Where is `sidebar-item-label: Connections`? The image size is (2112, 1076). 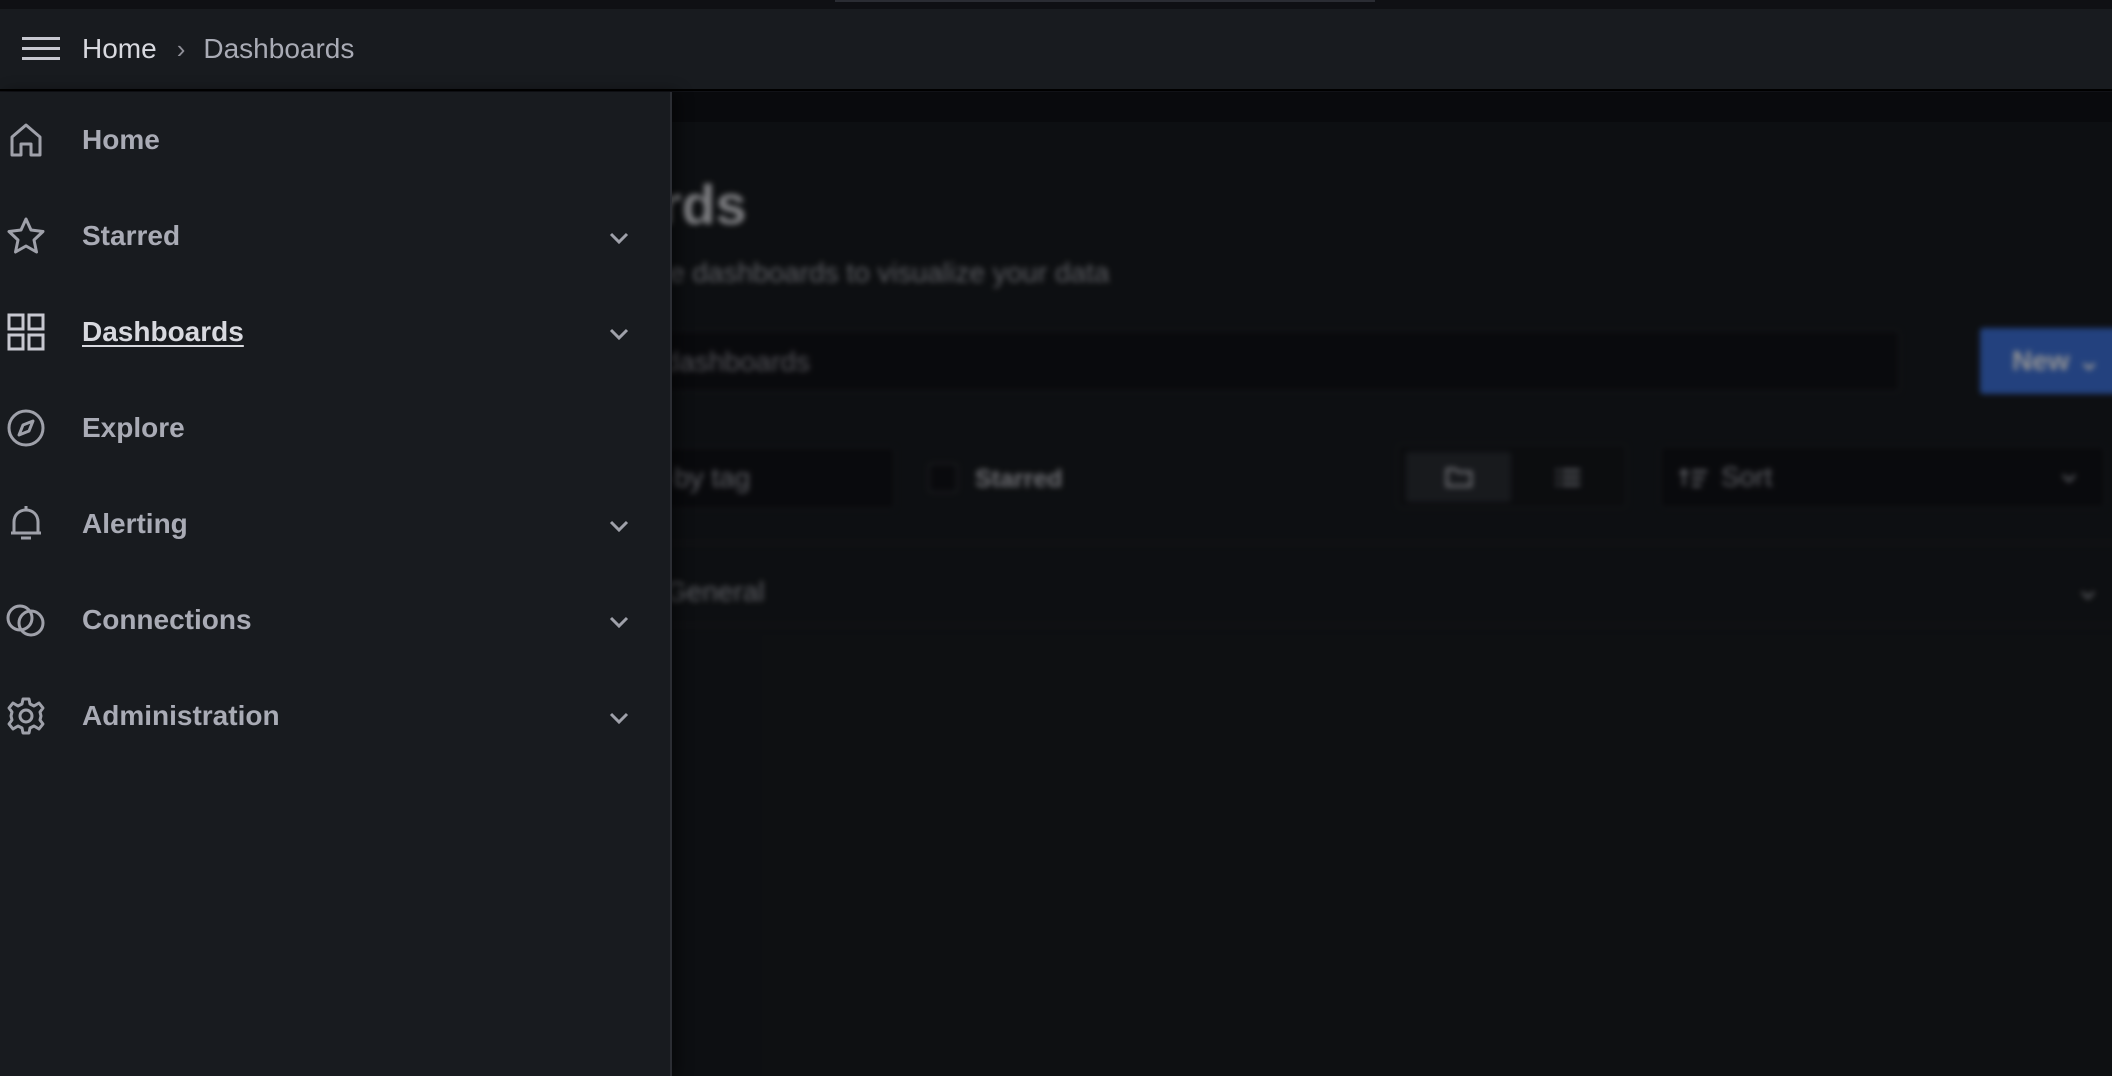
sidebar-item-label: Connections is located at coordinates (167, 619).